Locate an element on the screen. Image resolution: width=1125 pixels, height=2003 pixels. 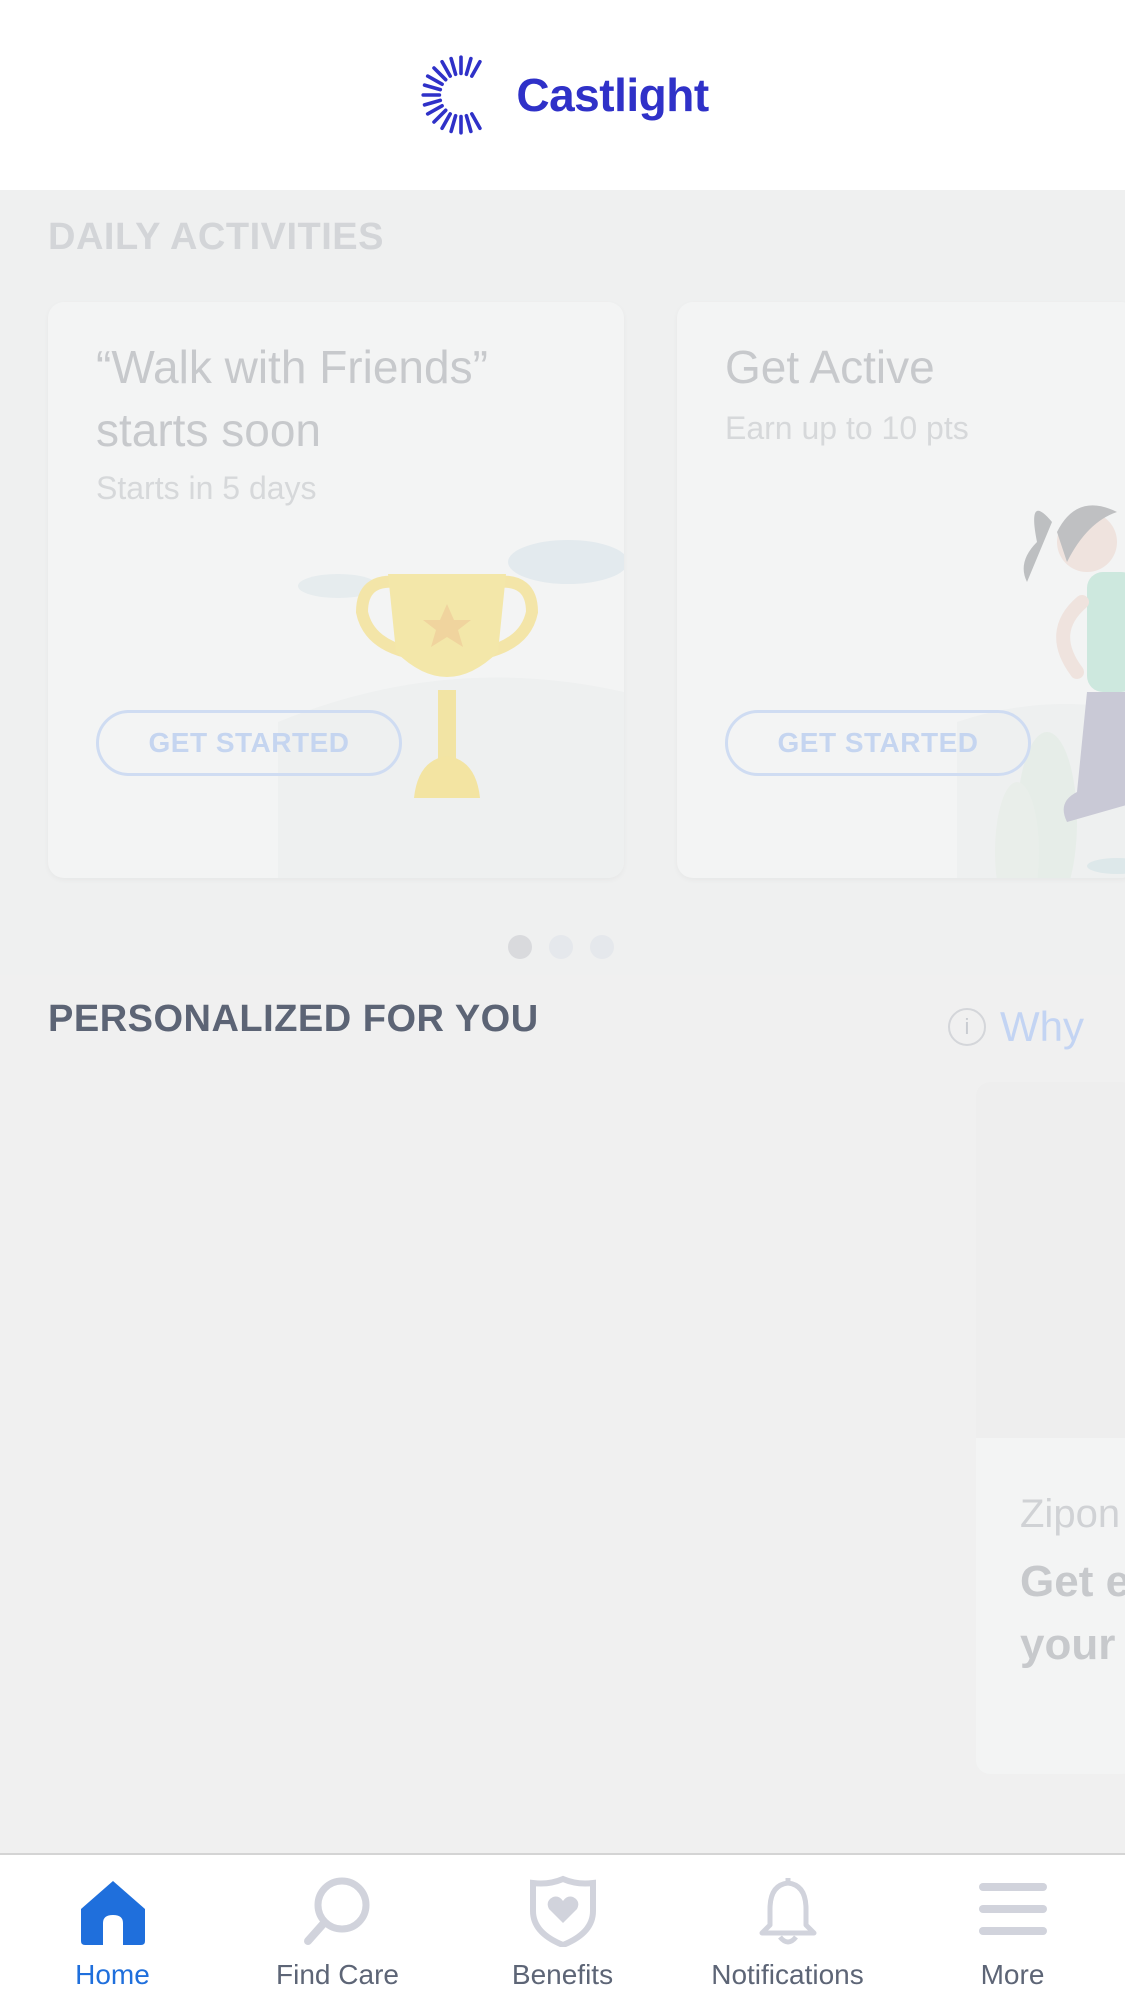
search-icon is located at coordinates (336, 1911).